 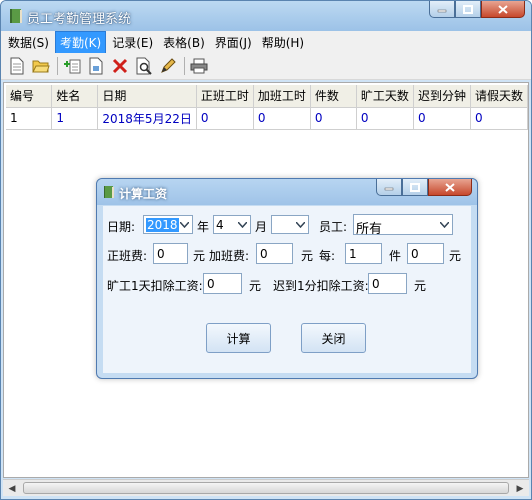 What do you see at coordinates (321, 286) in the screenshot?
I see `late-deduction-label: 迟到1分扣除工资:` at bounding box center [321, 286].